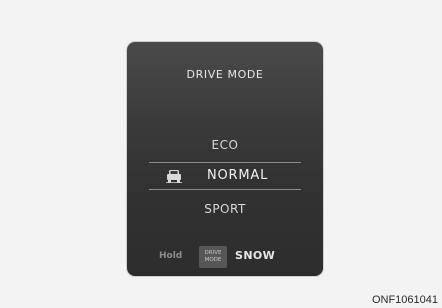 The height and width of the screenshot is (308, 442). I want to click on drive-mode-button: DRIVE MODE, so click(213, 257).